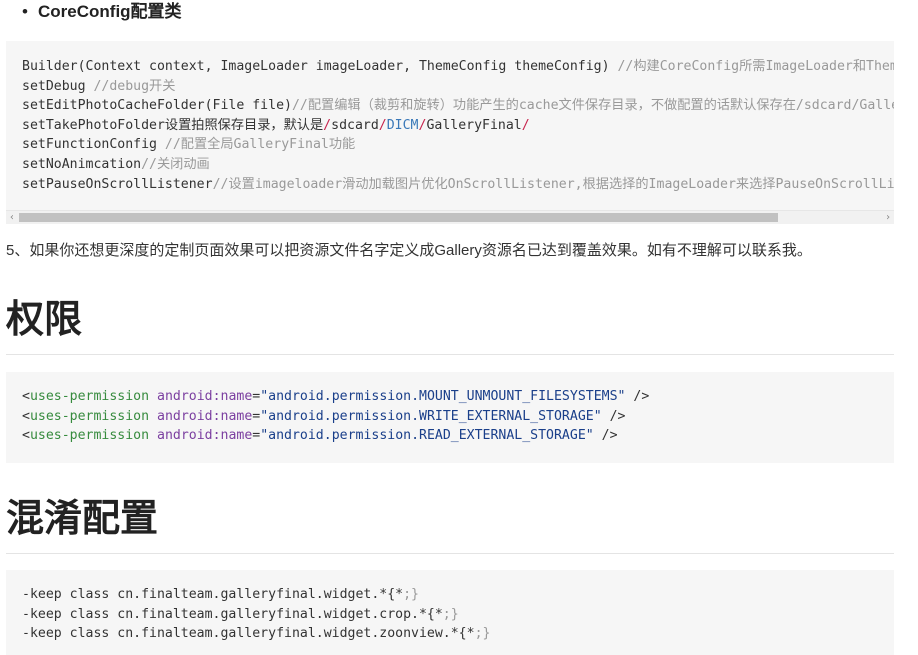 This screenshot has height=655, width=918. Describe the element at coordinates (450, 325) in the screenshot. I see `heading-permissions: 权限` at that location.